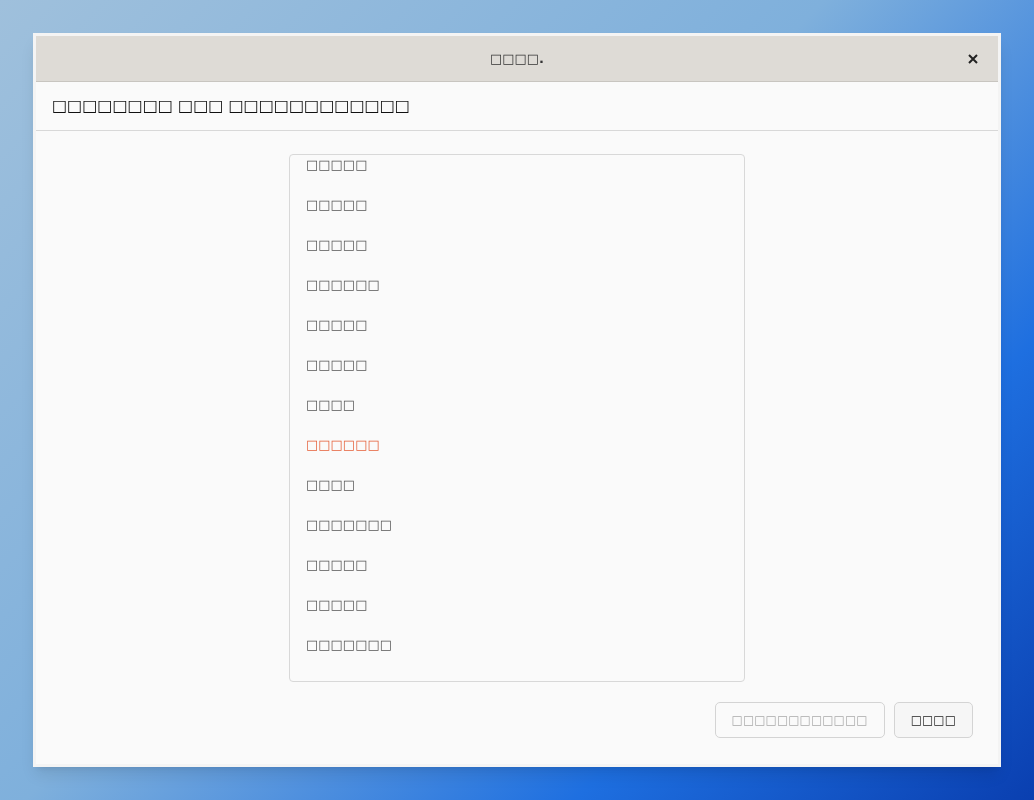 This screenshot has height=800, width=1034. I want to click on window-title: □□□□., so click(517, 58).